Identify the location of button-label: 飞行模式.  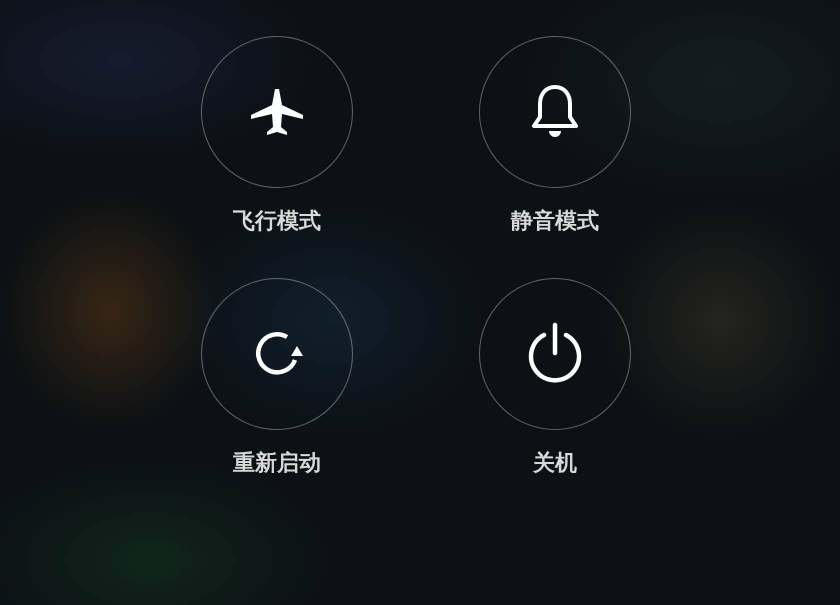
(277, 222).